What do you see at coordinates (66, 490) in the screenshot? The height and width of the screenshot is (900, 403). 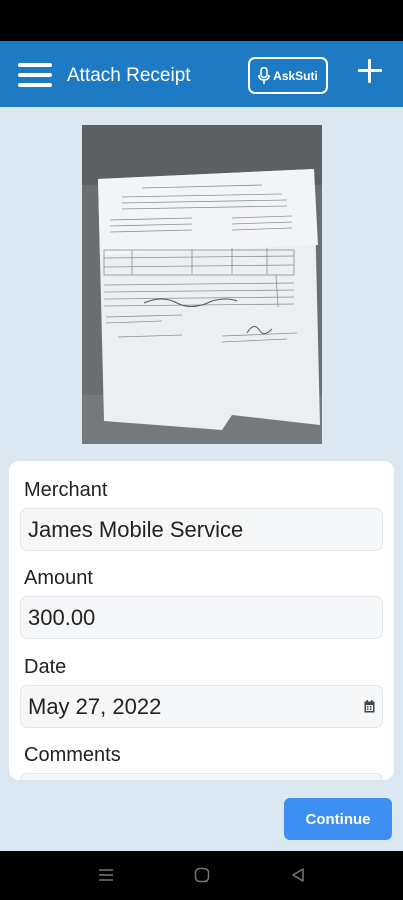 I see `merchant-label: Merchant` at bounding box center [66, 490].